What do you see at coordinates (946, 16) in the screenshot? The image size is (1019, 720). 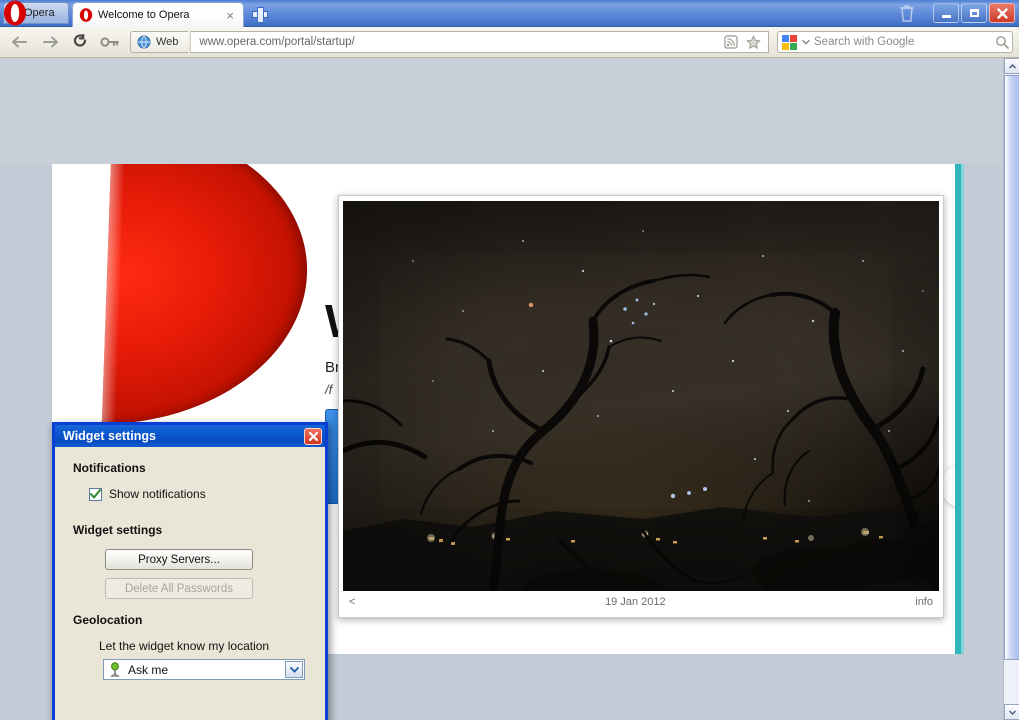 I see `minimize-glyph` at bounding box center [946, 16].